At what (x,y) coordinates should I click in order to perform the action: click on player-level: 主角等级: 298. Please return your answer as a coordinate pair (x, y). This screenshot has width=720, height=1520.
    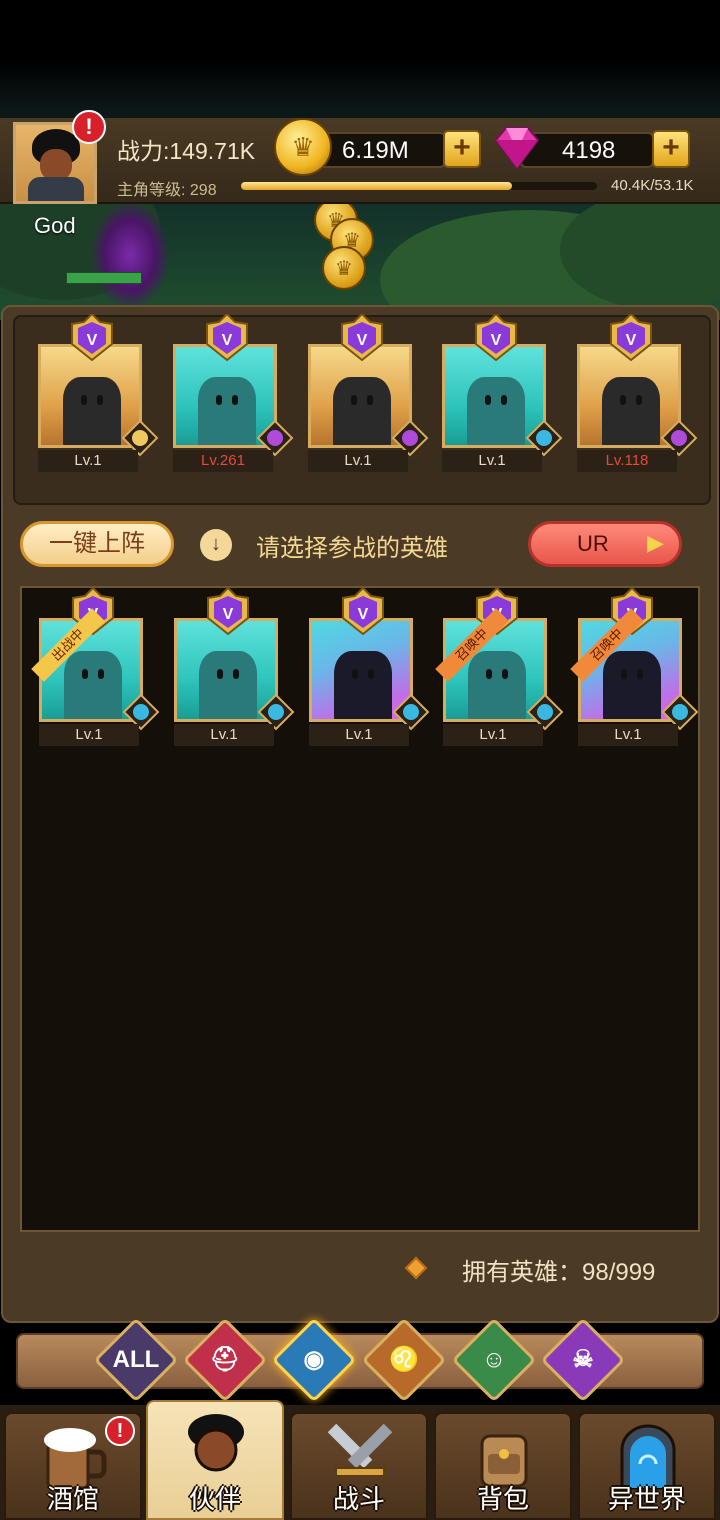
    Looking at the image, I should click on (167, 190).